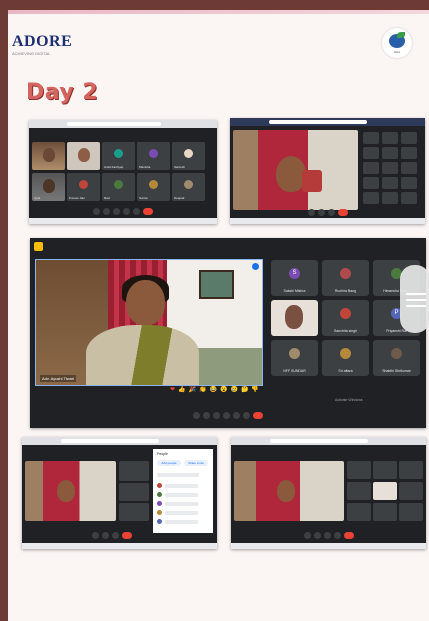 The height and width of the screenshot is (621, 429). What do you see at coordinates (196, 463) in the screenshot?
I see `share-invite-button: Share invite` at bounding box center [196, 463].